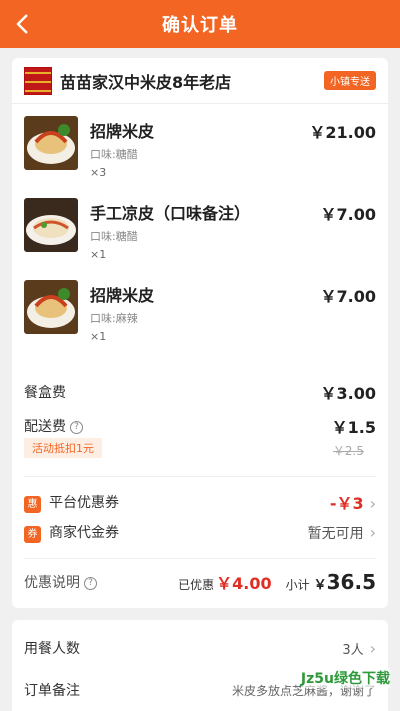 The height and width of the screenshot is (711, 400). What do you see at coordinates (350, 80) in the screenshot?
I see `delivery-tag: 小镇专送` at bounding box center [350, 80].